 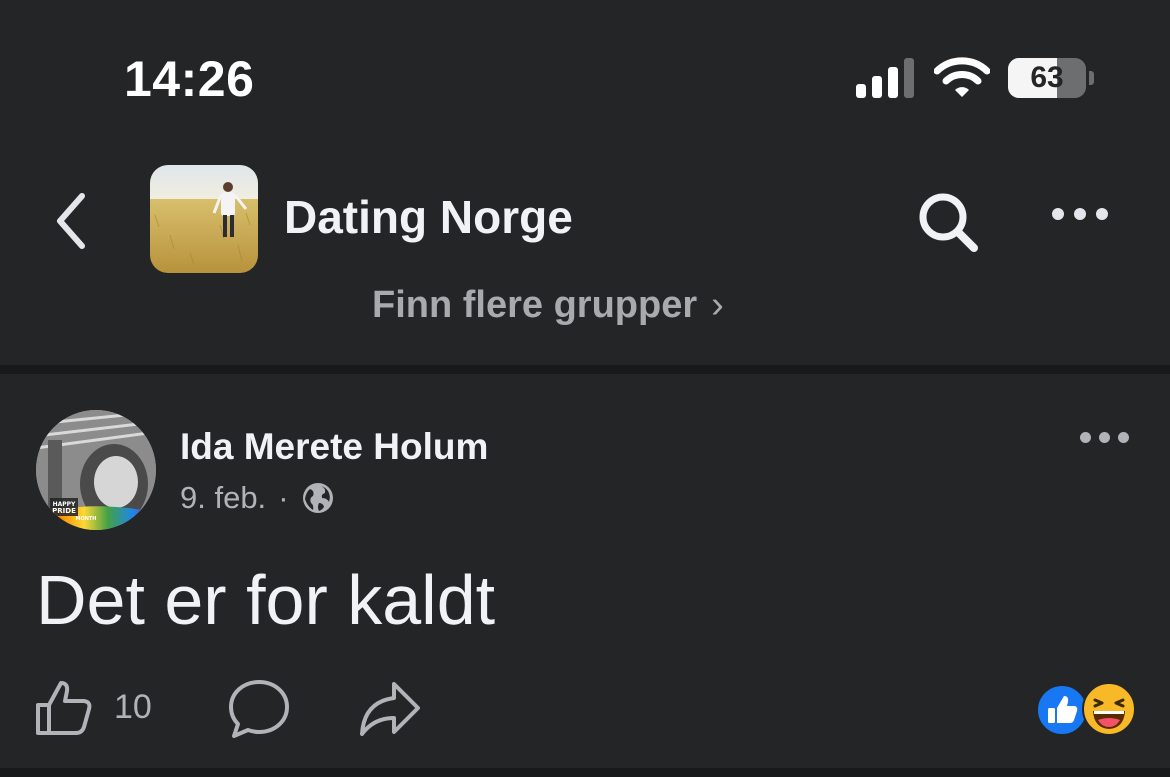 I want to click on haha-reaction-icon, so click(x=1109, y=709).